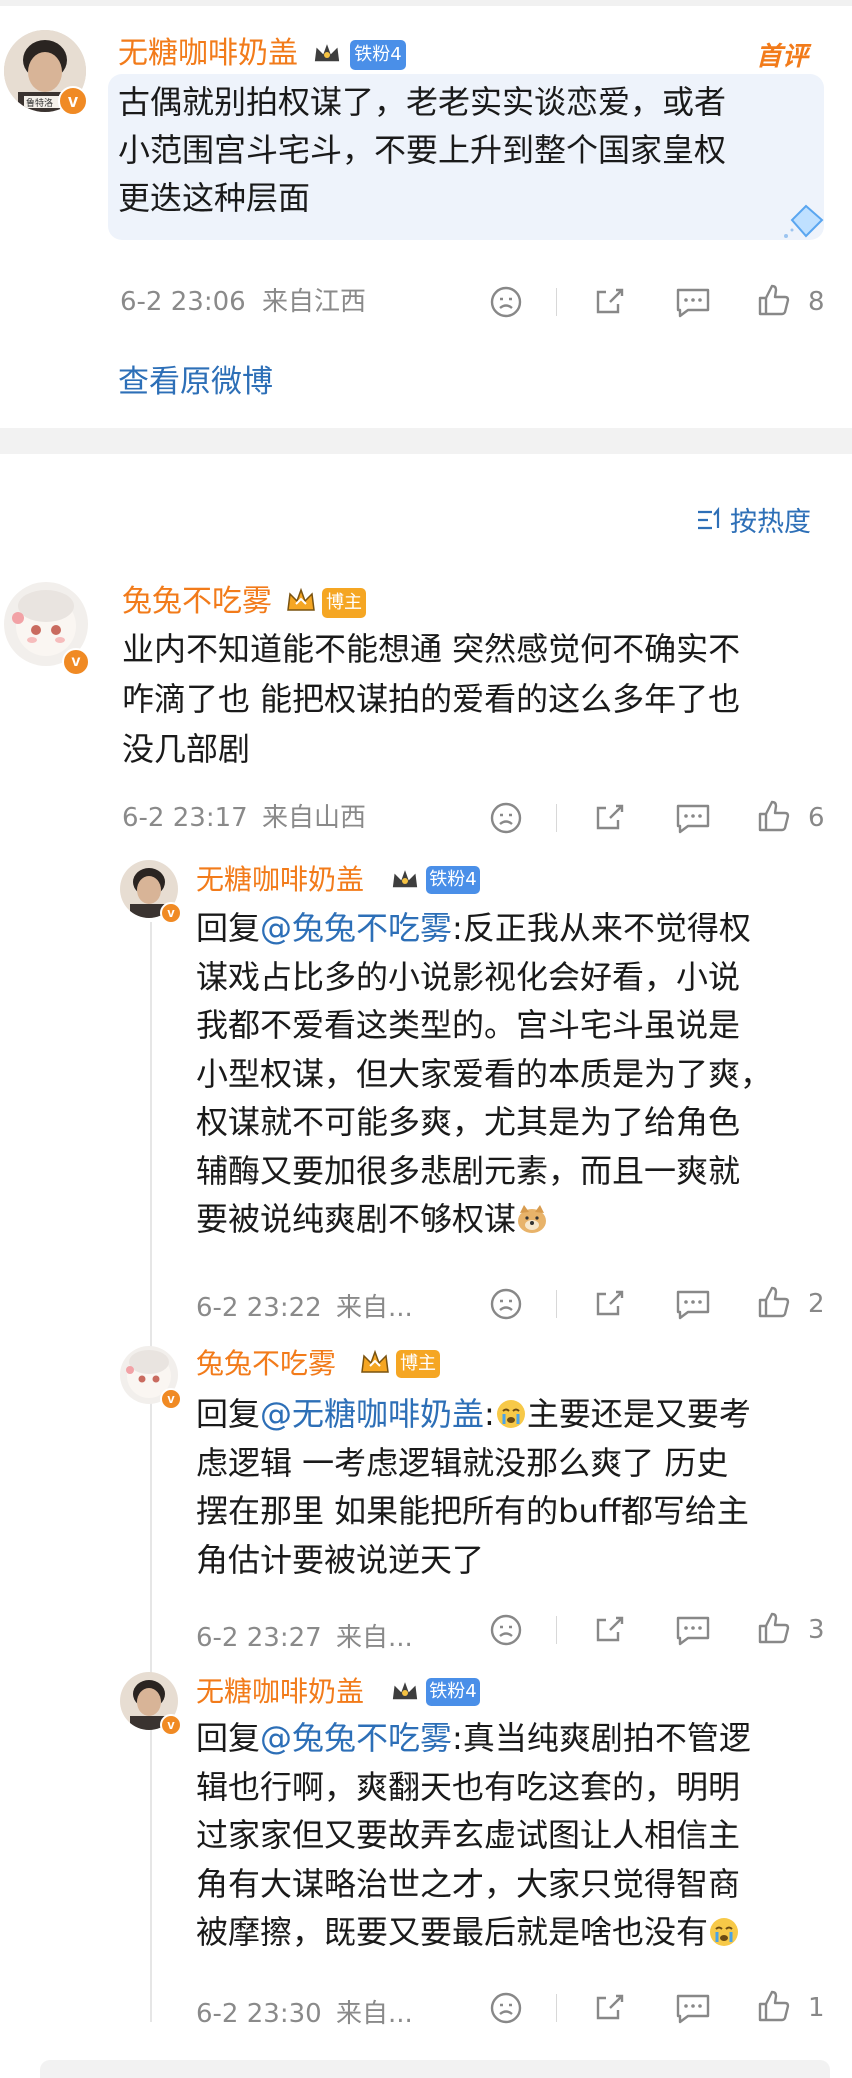 The height and width of the screenshot is (2078, 852). What do you see at coordinates (259, 1308) in the screenshot?
I see `reply-time: 6-2 23:22` at bounding box center [259, 1308].